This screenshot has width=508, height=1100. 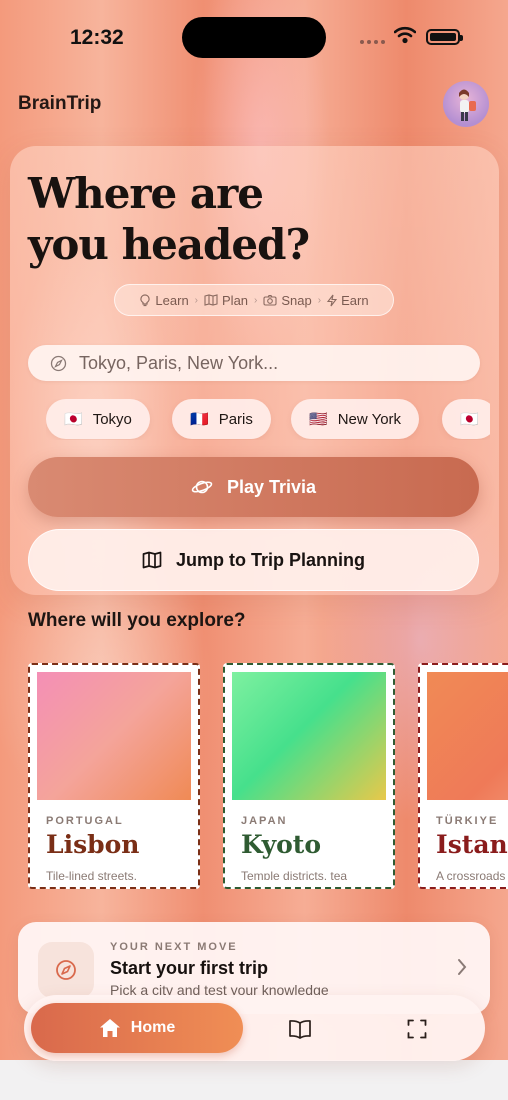 I want to click on chip-new-york: 🇺🇸 New York, so click(x=355, y=419).